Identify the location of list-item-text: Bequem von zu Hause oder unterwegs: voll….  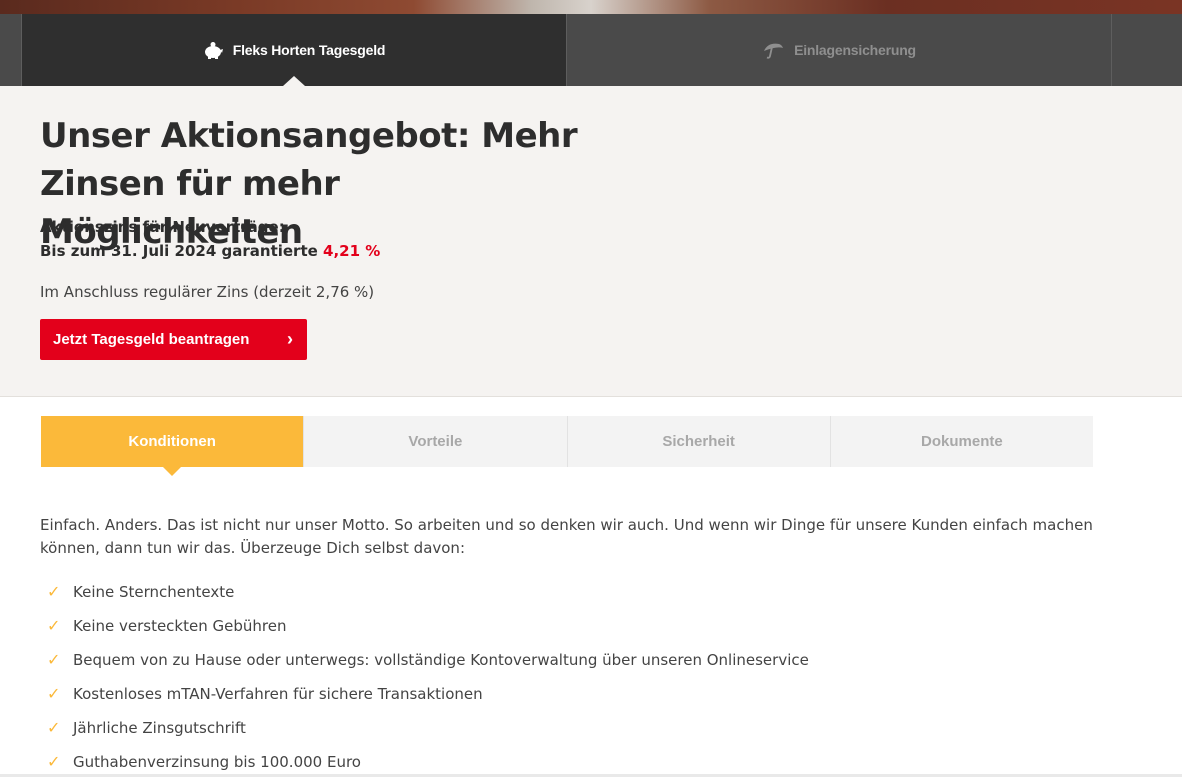
(441, 660).